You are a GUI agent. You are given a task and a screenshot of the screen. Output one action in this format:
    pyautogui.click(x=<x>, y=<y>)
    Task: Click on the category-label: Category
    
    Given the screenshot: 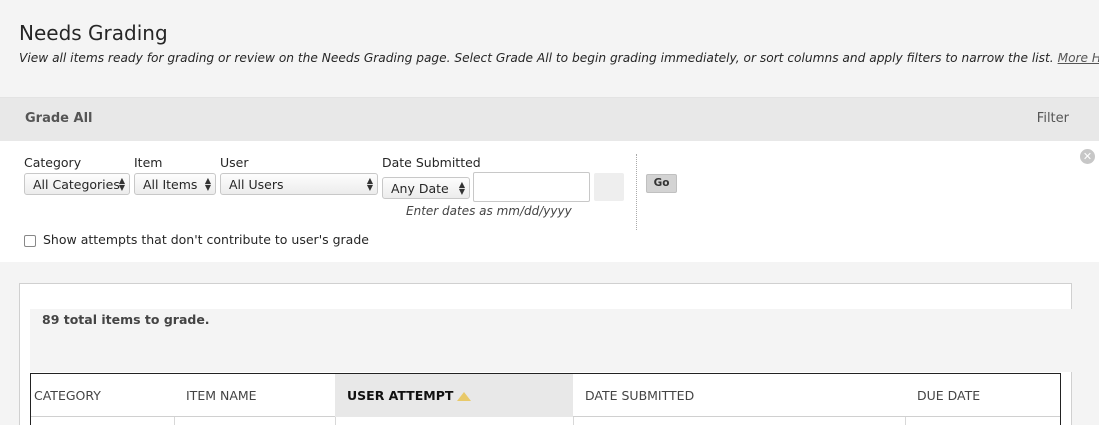 What is the action you would take?
    pyautogui.click(x=53, y=162)
    